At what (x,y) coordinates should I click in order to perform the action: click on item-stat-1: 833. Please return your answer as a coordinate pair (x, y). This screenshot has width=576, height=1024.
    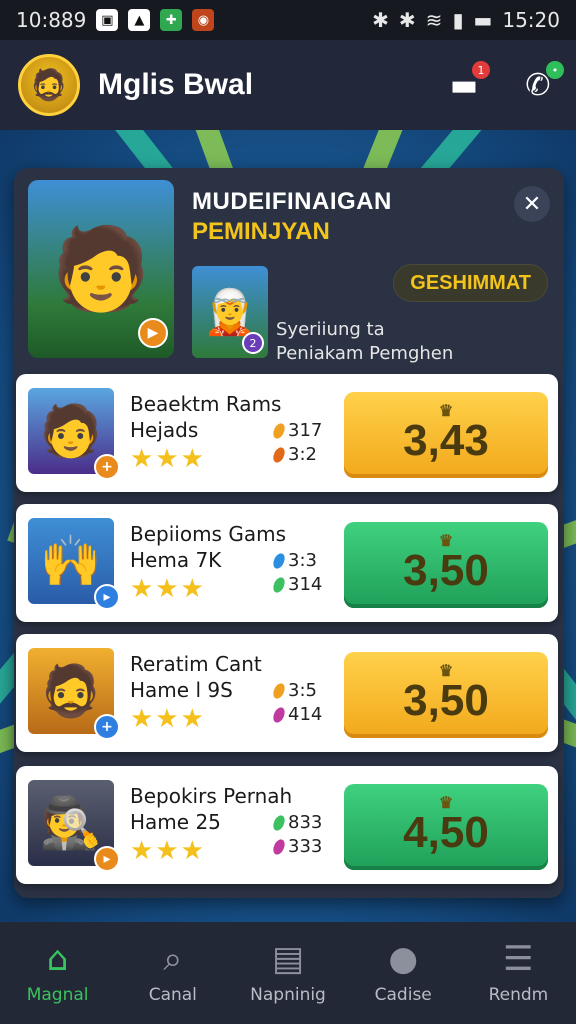
    Looking at the image, I should click on (296, 822).